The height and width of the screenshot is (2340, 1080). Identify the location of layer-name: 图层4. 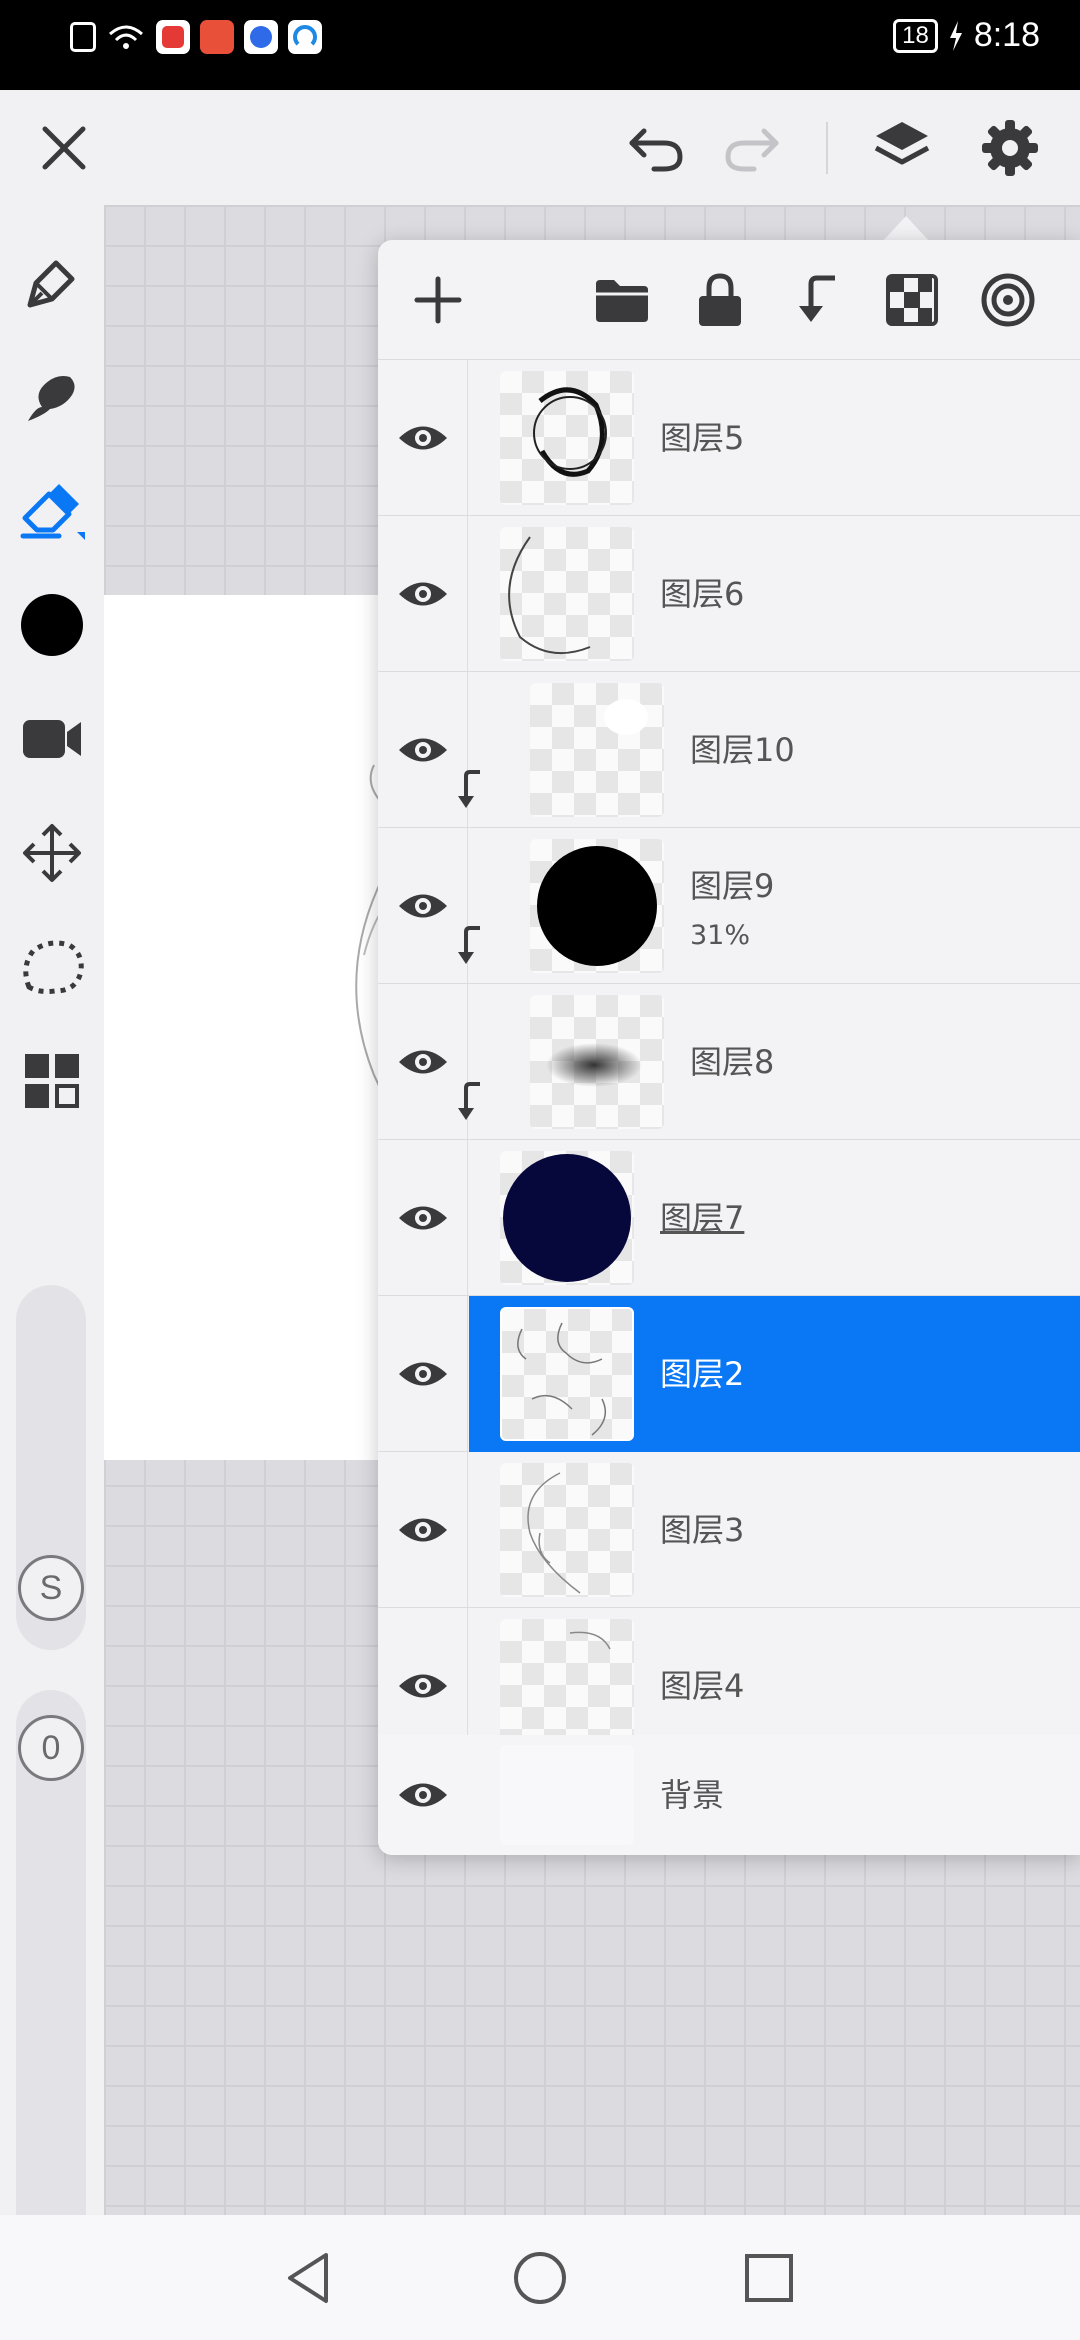
(702, 1685).